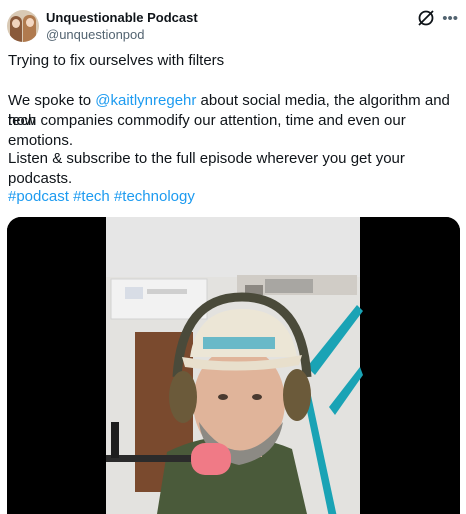 The image size is (466, 514). Describe the element at coordinates (122, 18) in the screenshot. I see `author-name: Unquestionable Podcast` at that location.